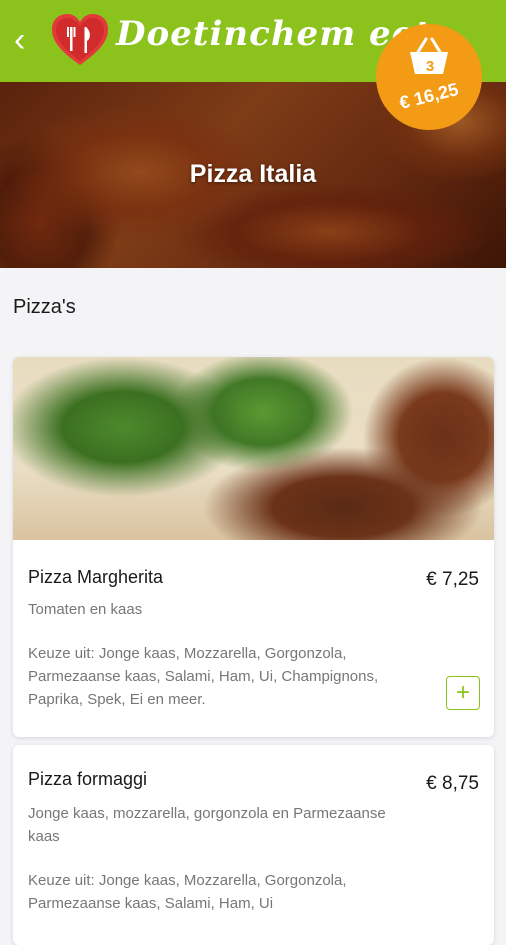 This screenshot has height=945, width=506. I want to click on cart-count: 3, so click(430, 66).